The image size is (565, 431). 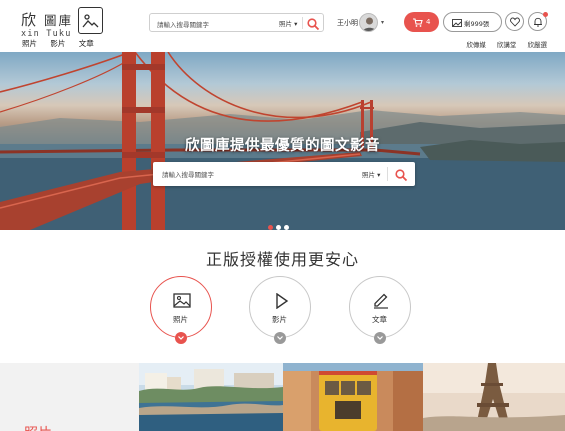 I want to click on cart-button: 4, so click(x=421, y=22).